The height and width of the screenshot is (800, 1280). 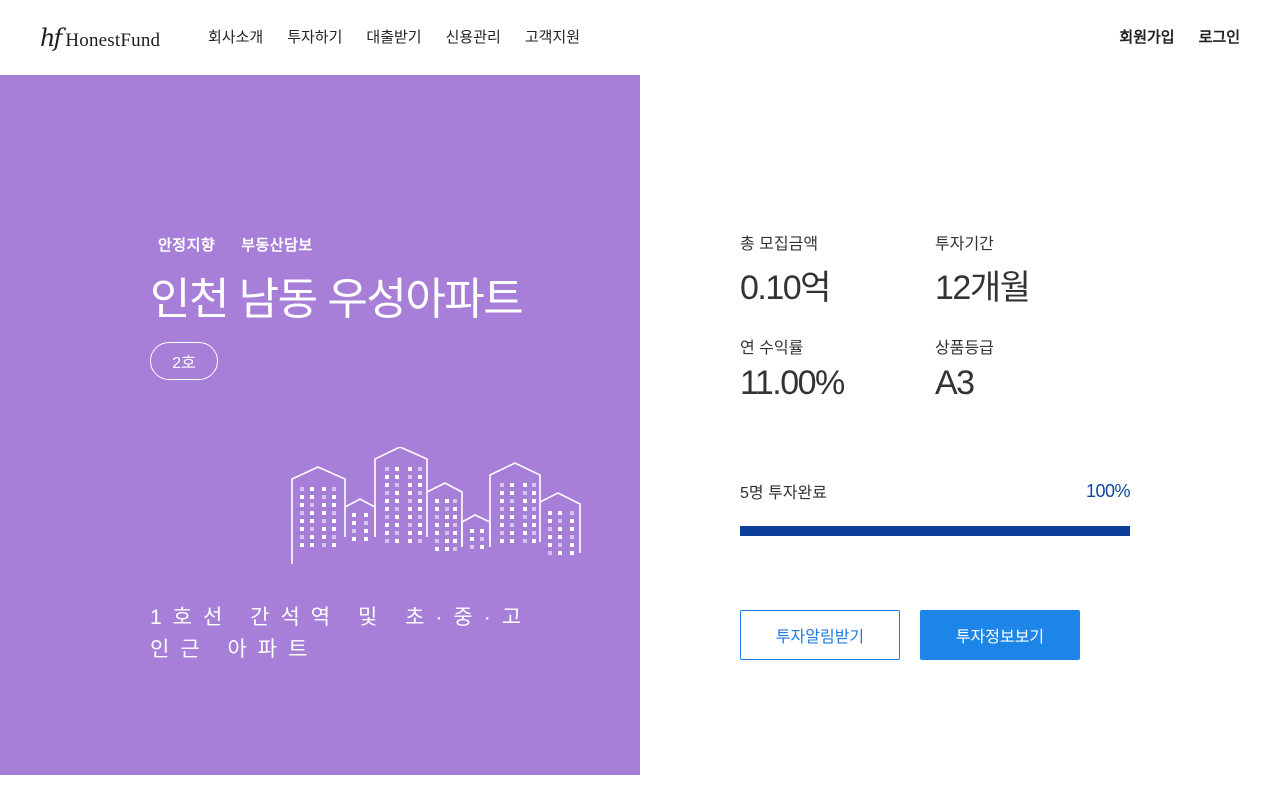 What do you see at coordinates (779, 244) in the screenshot?
I see `stat-label: 총 모집금액` at bounding box center [779, 244].